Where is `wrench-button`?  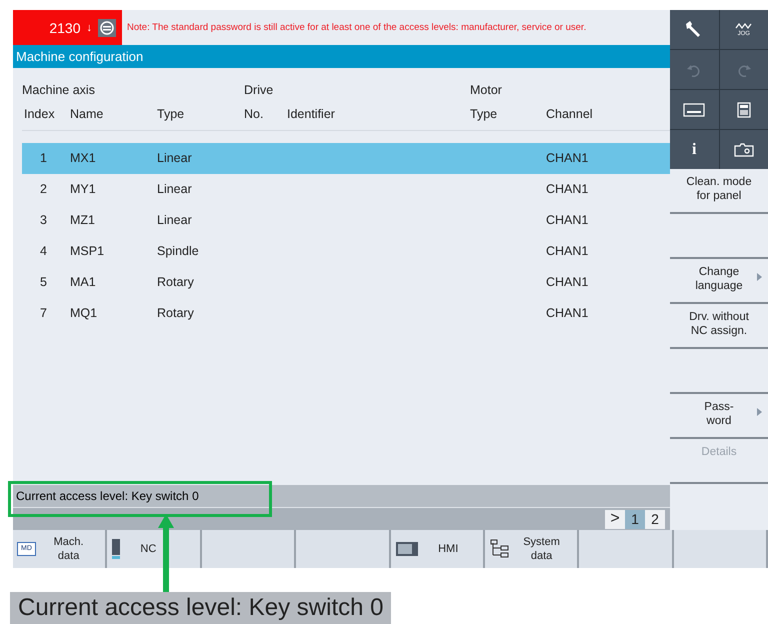 wrench-button is located at coordinates (694, 29).